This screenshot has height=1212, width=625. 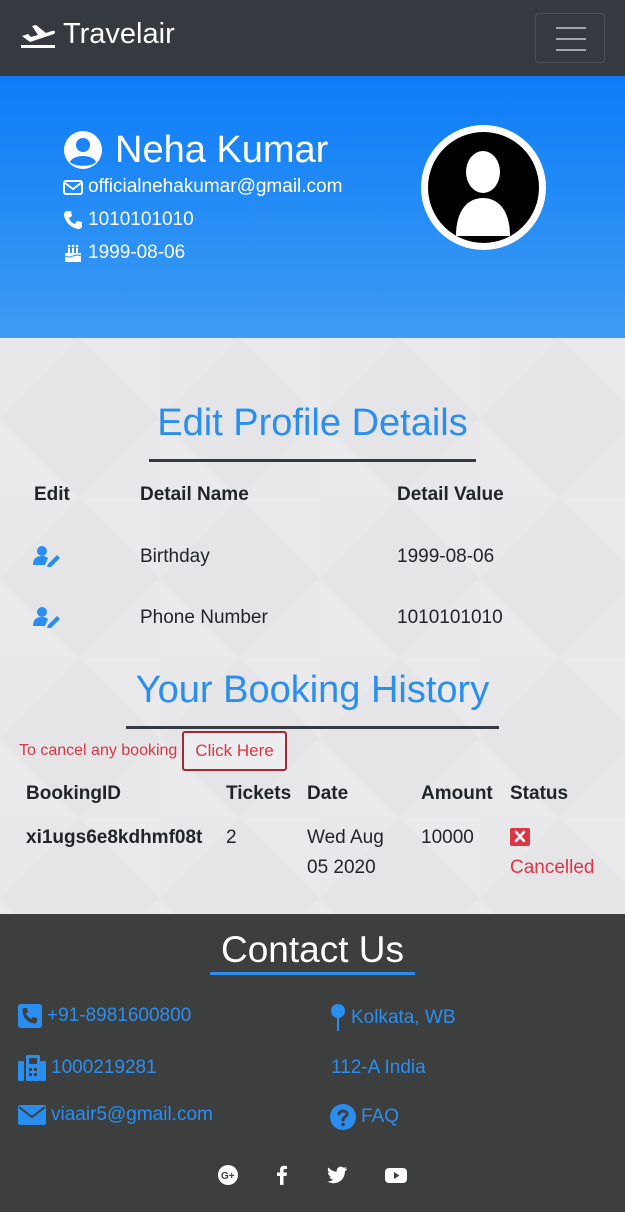 I want to click on user-silhouette-icon, so click(x=483, y=193).